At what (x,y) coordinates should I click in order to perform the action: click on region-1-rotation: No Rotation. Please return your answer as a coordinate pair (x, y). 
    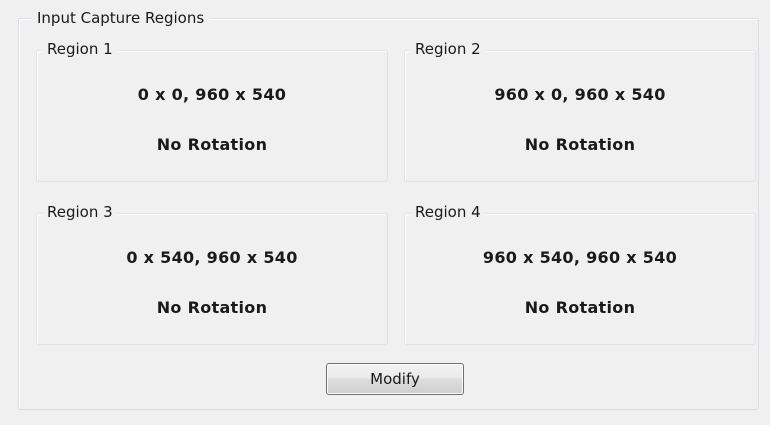
    Looking at the image, I should click on (212, 144).